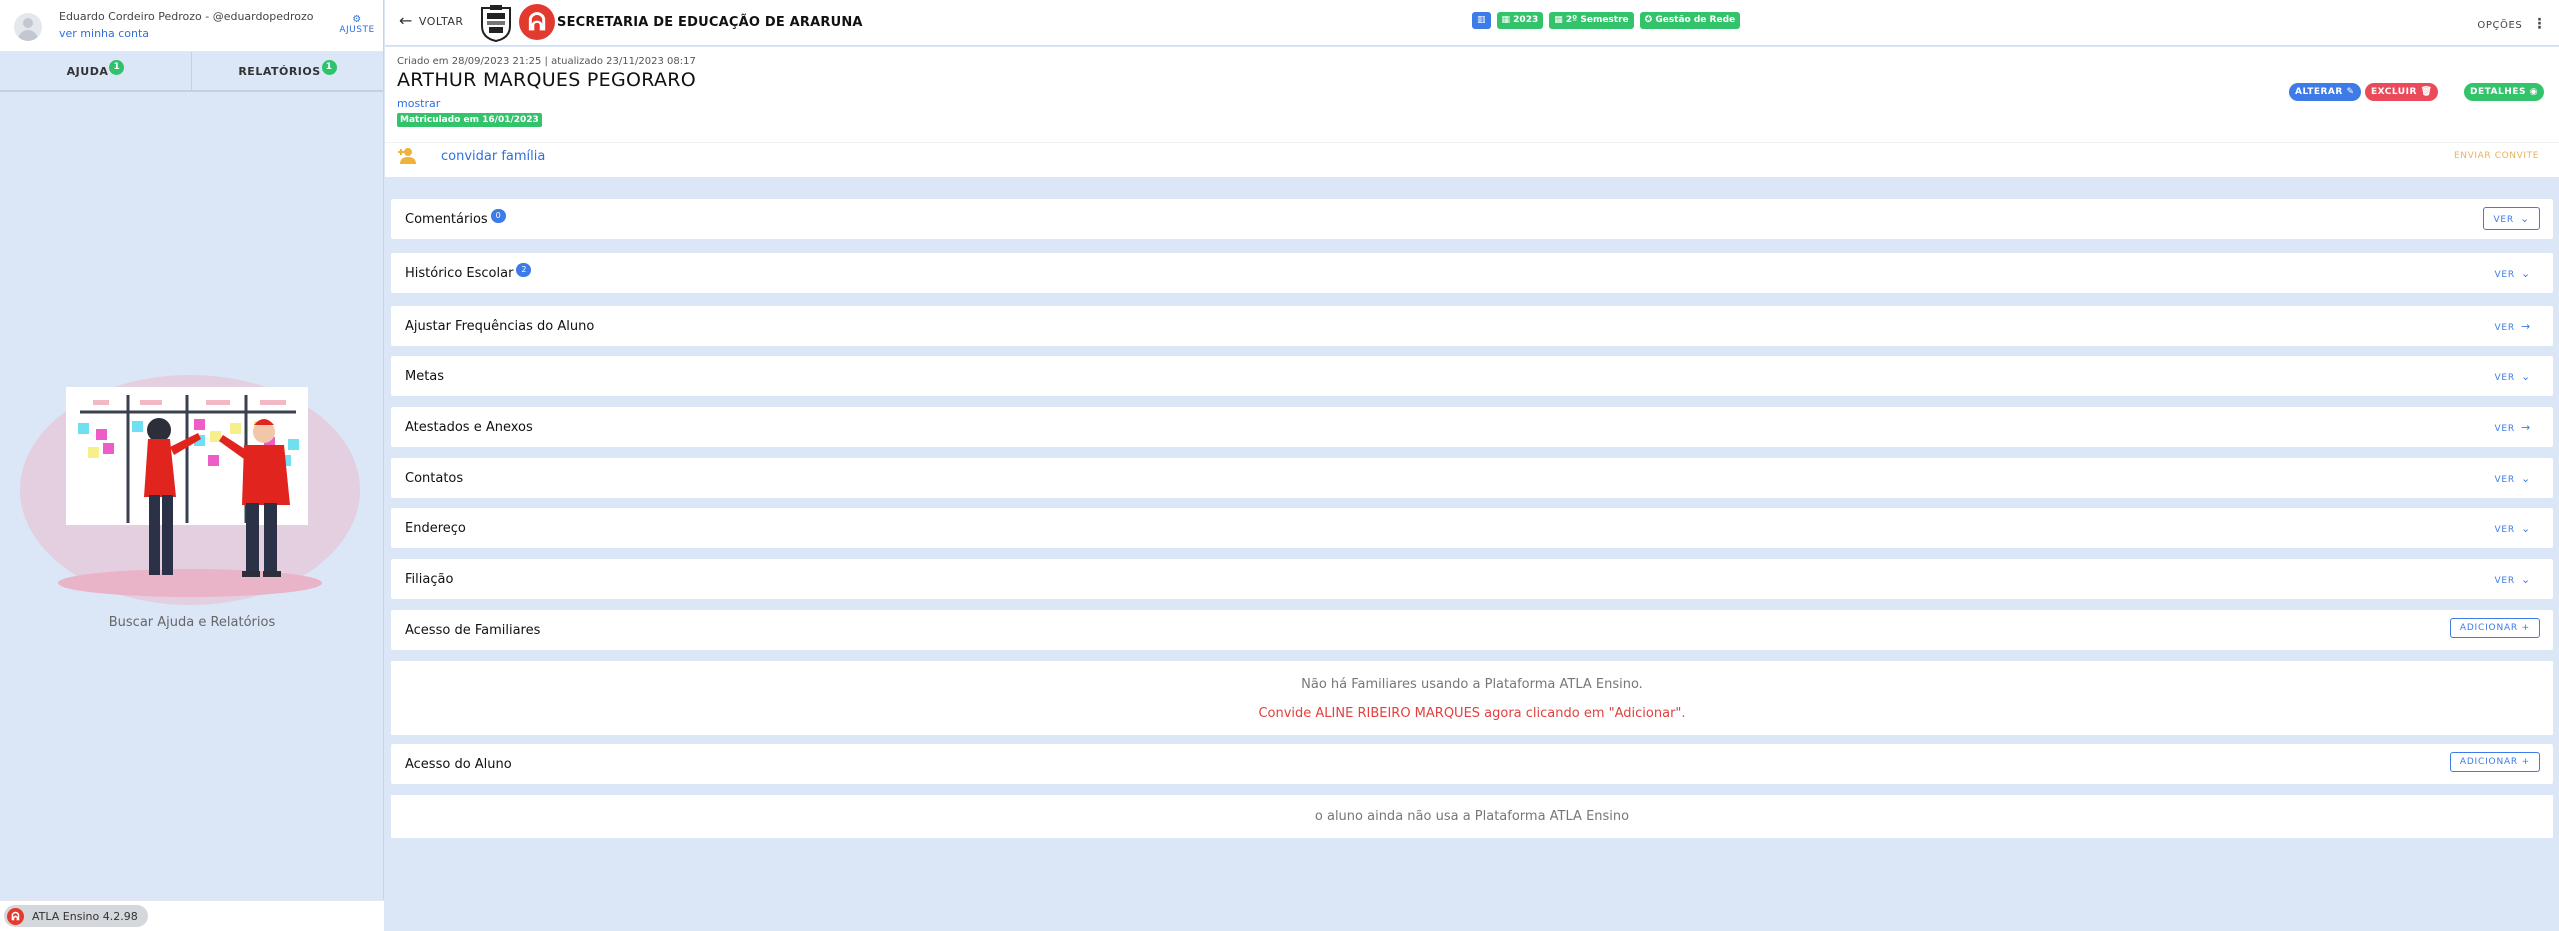  What do you see at coordinates (418, 103) in the screenshot?
I see `show-more-link: mostrar` at bounding box center [418, 103].